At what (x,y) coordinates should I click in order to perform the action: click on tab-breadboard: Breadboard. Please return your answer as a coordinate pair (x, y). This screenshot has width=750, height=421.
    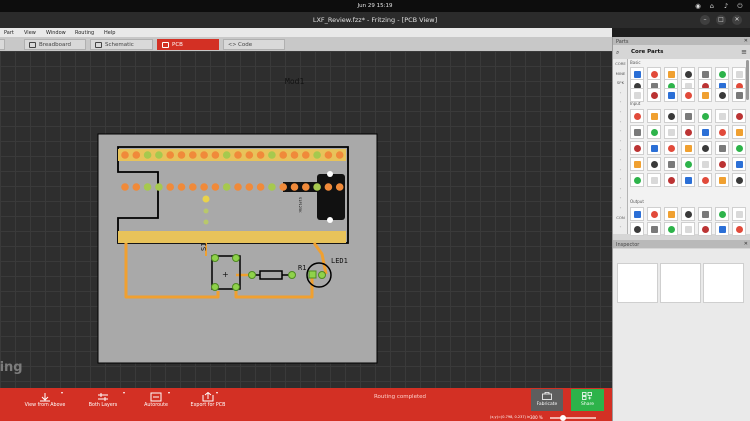
    Looking at the image, I should click on (55, 44).